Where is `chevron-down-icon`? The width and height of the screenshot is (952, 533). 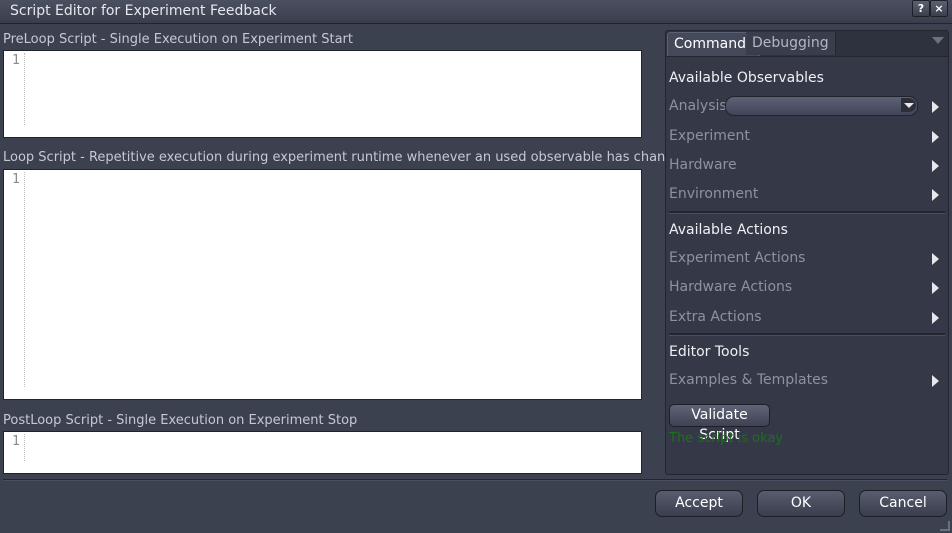 chevron-down-icon is located at coordinates (908, 105).